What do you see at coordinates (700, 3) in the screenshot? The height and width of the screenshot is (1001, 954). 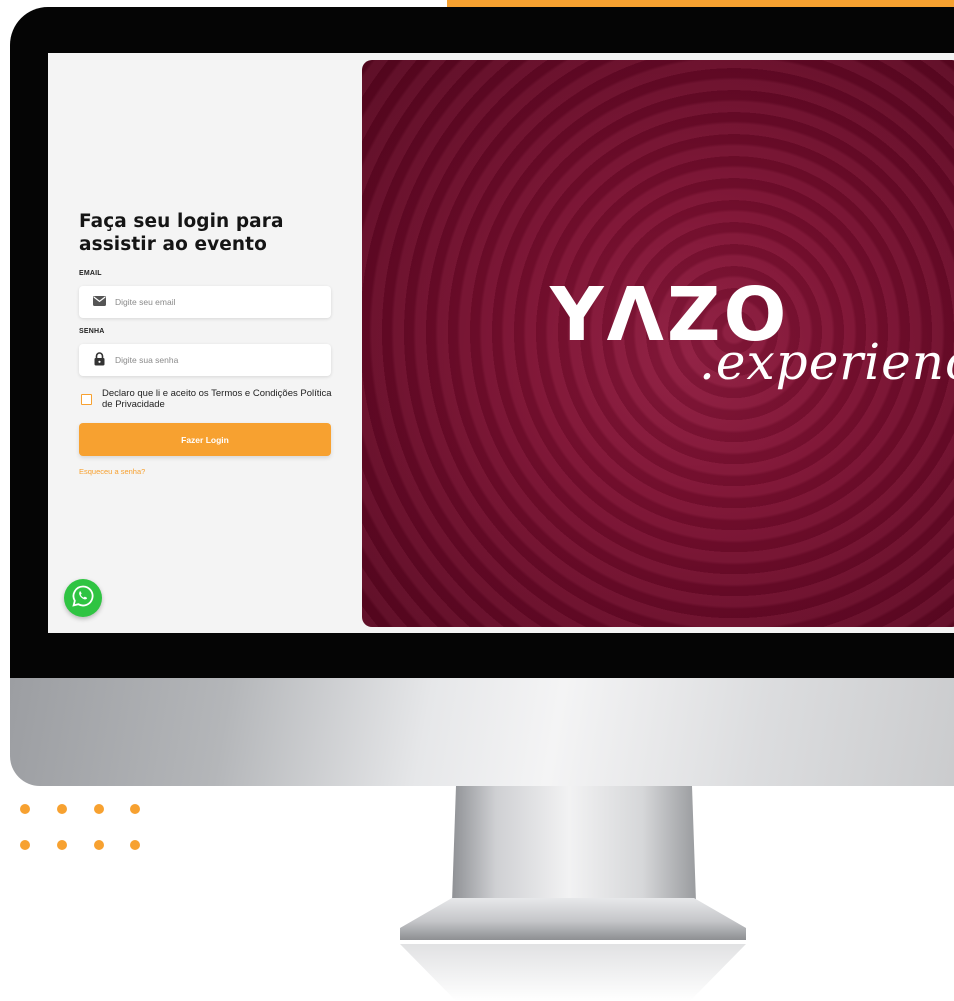 I see `top-accent-bar` at bounding box center [700, 3].